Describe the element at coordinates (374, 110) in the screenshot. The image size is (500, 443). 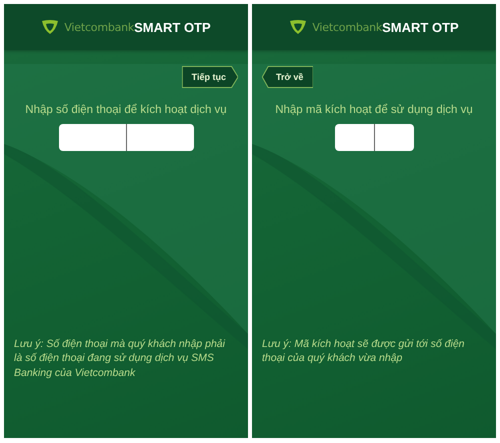
I see `prompt-text: Nhập mã kích hoạt để sử dụng dịch vụ` at that location.